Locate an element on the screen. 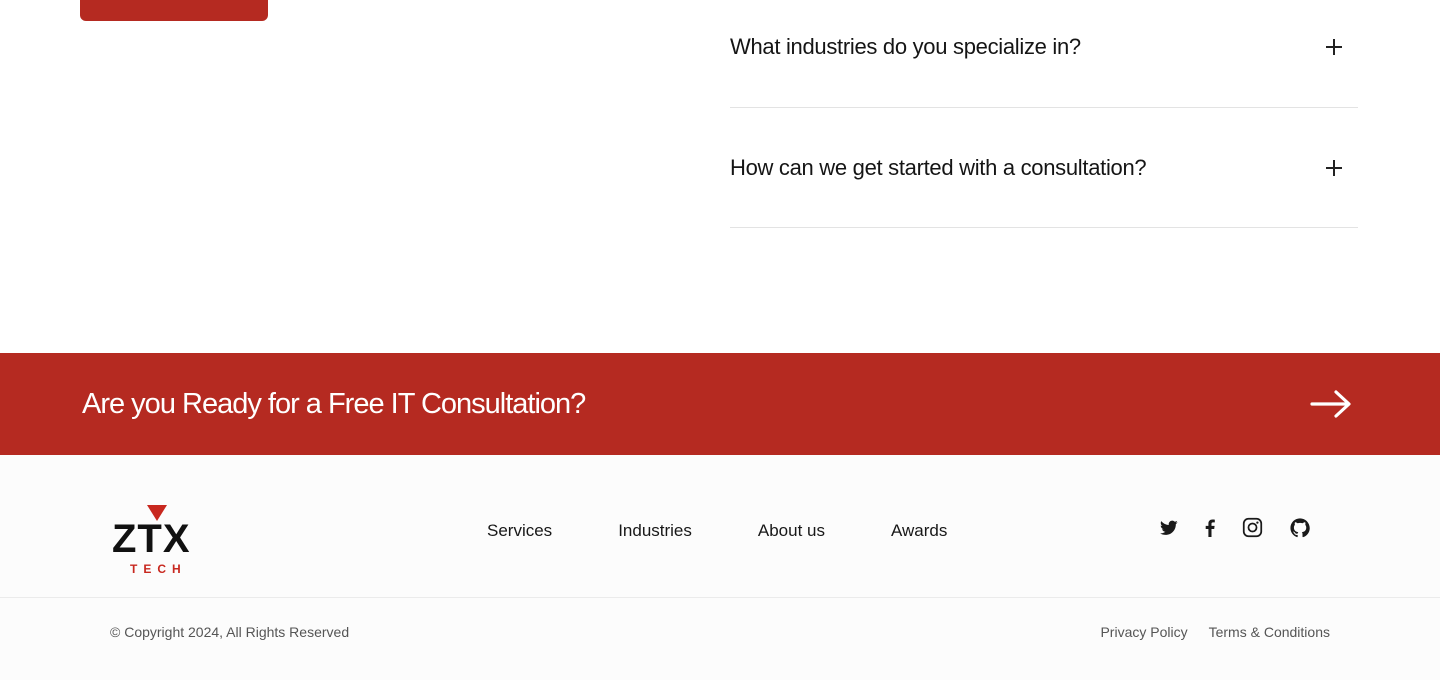 Image resolution: width=1440 pixels, height=680 pixels. legal-links: Privacy Policy Terms & Conditions is located at coordinates (1215, 632).